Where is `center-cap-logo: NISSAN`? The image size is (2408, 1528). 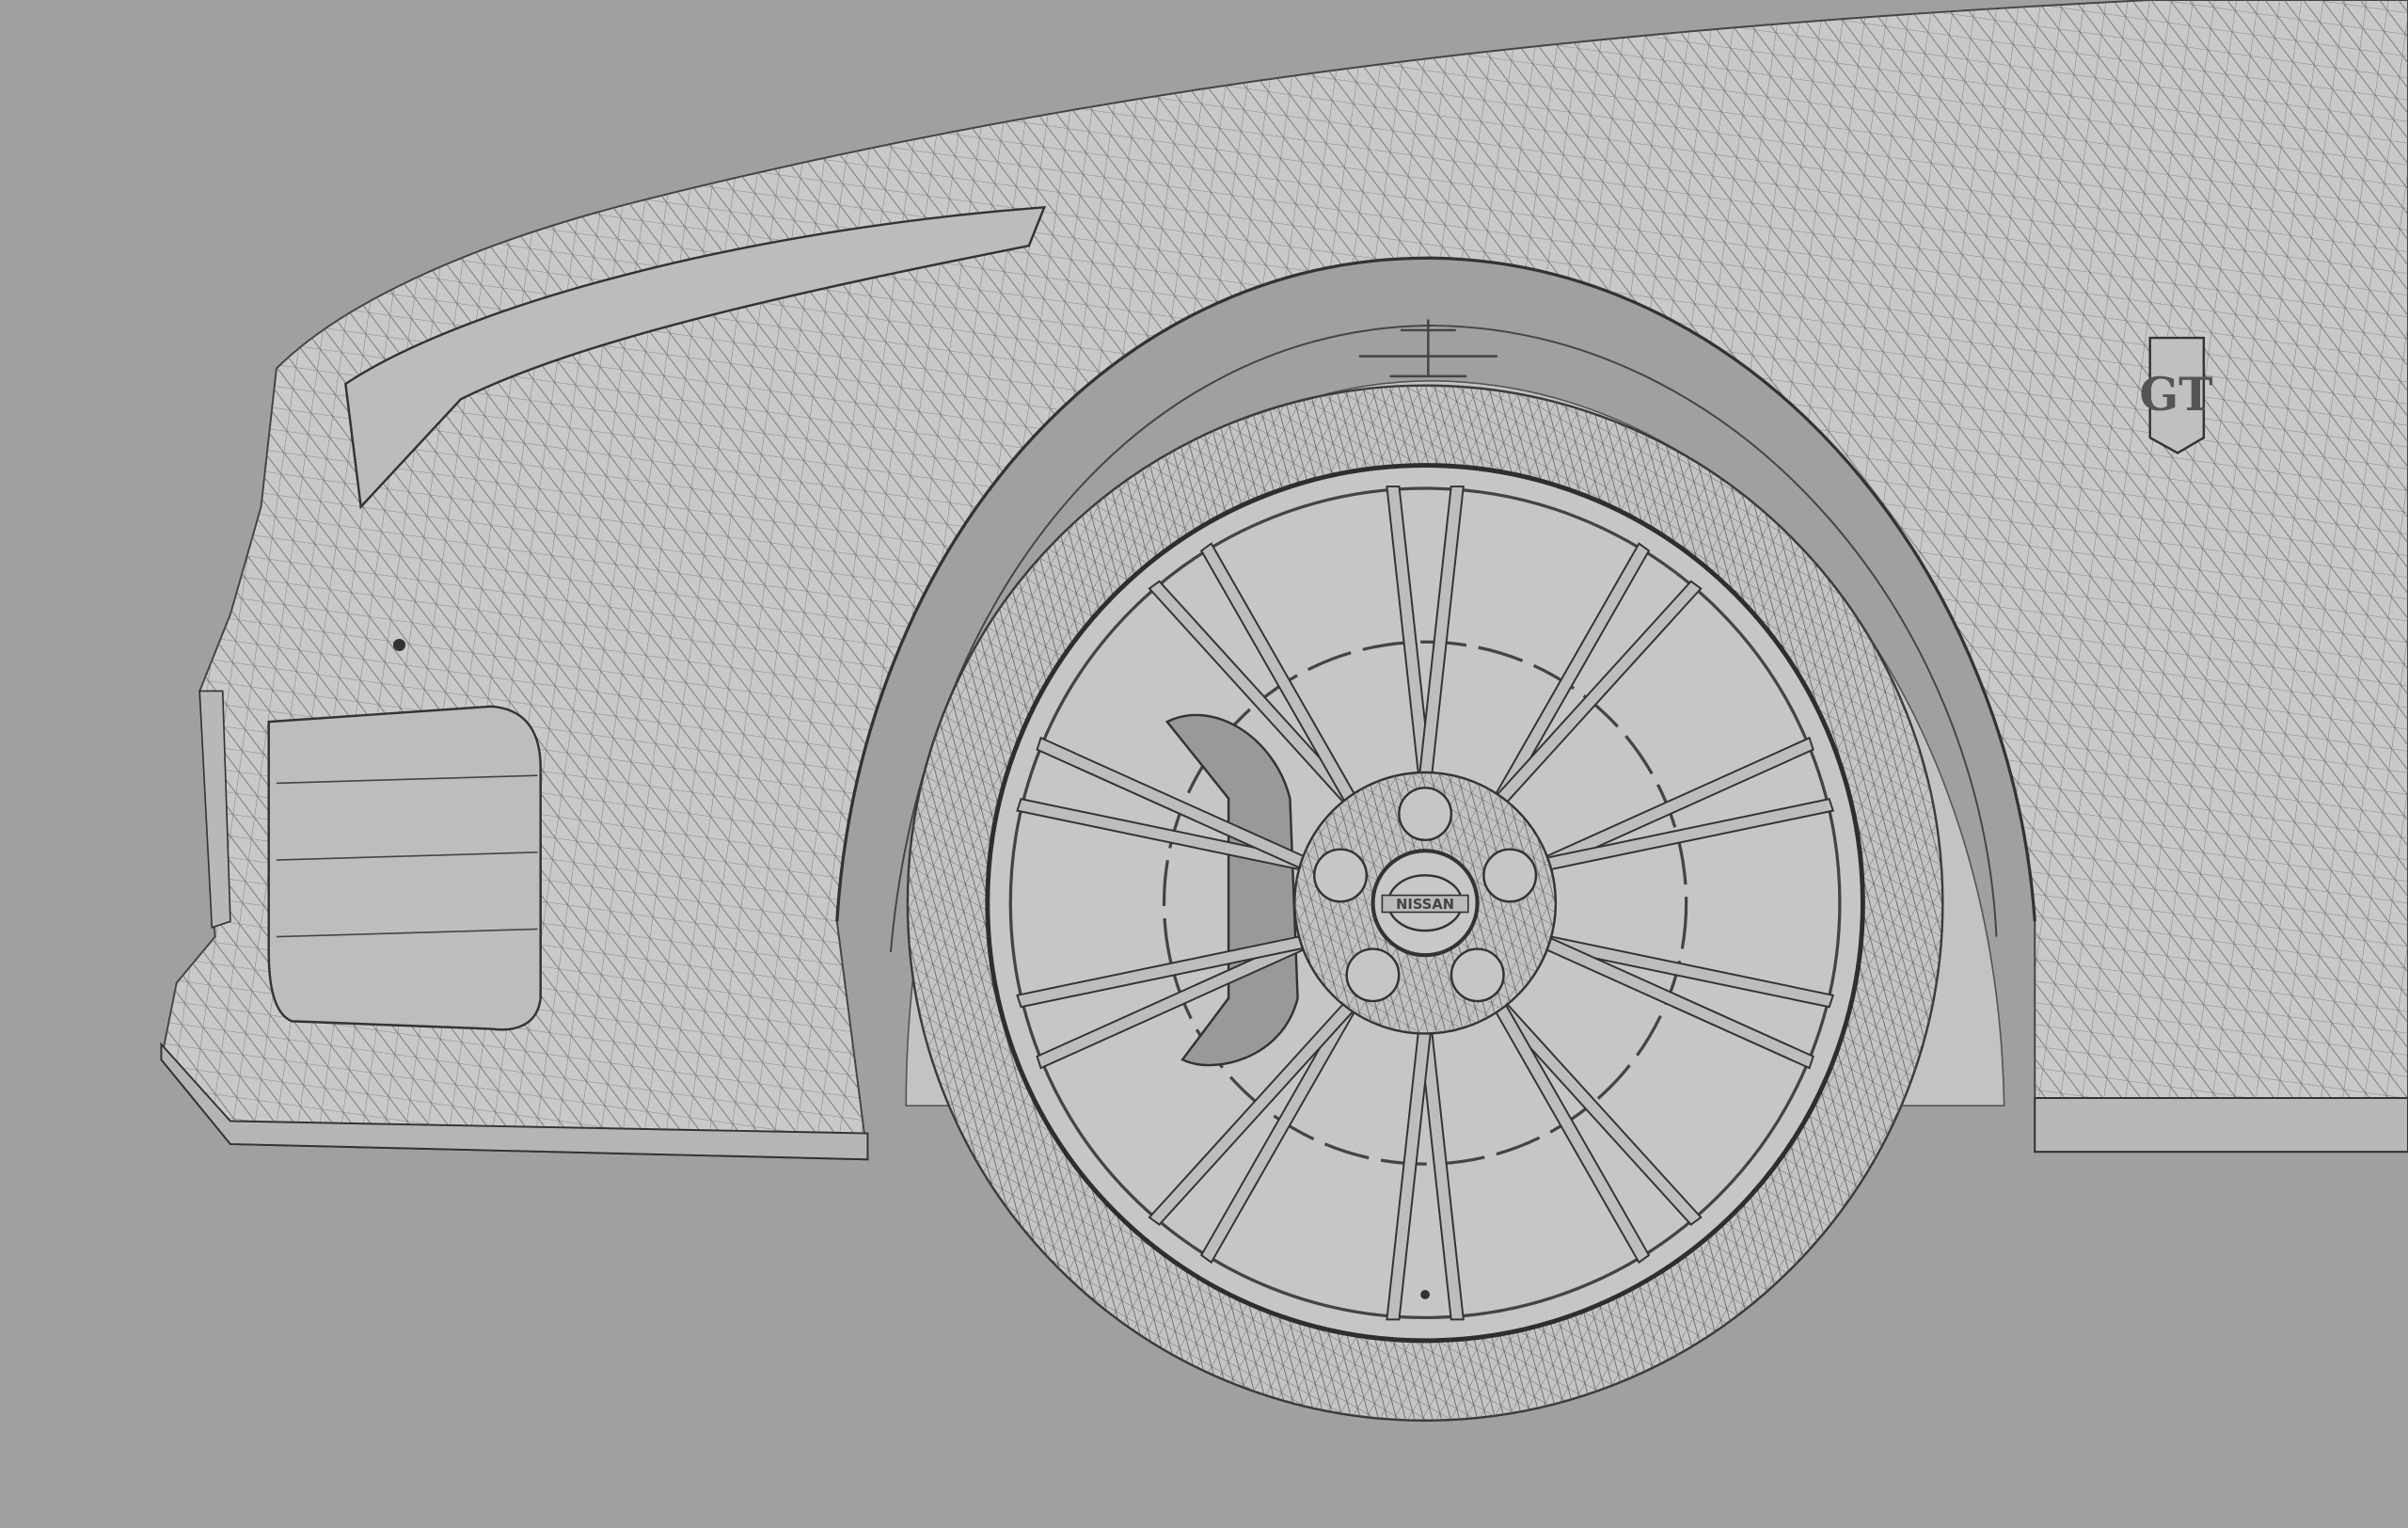 center-cap-logo: NISSAN is located at coordinates (1425, 905).